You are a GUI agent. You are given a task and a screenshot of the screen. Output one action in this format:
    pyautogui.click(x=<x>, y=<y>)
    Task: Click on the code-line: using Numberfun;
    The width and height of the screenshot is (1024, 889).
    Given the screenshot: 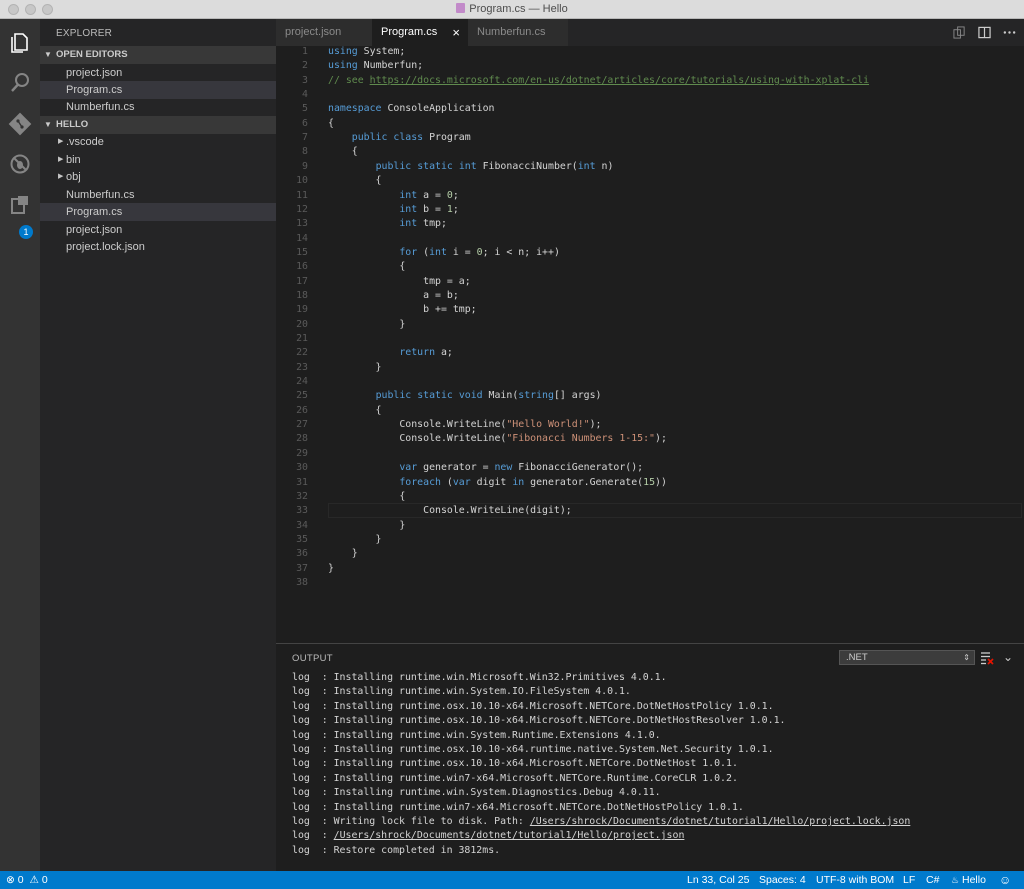 What is the action you would take?
    pyautogui.click(x=376, y=66)
    